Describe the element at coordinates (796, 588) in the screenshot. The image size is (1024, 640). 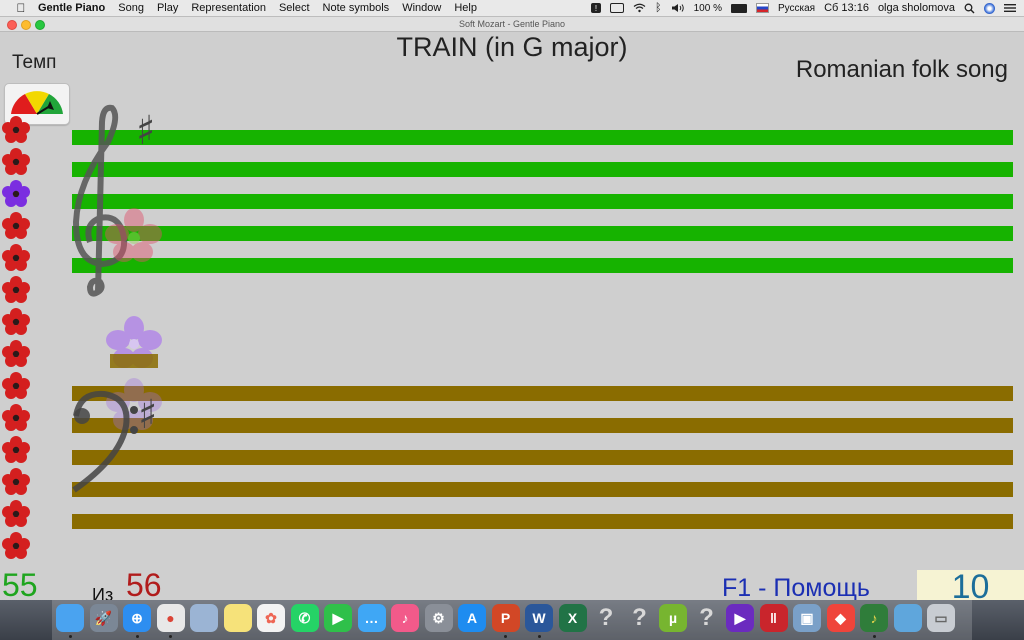
I see `help-hint: F1 - Помощь` at that location.